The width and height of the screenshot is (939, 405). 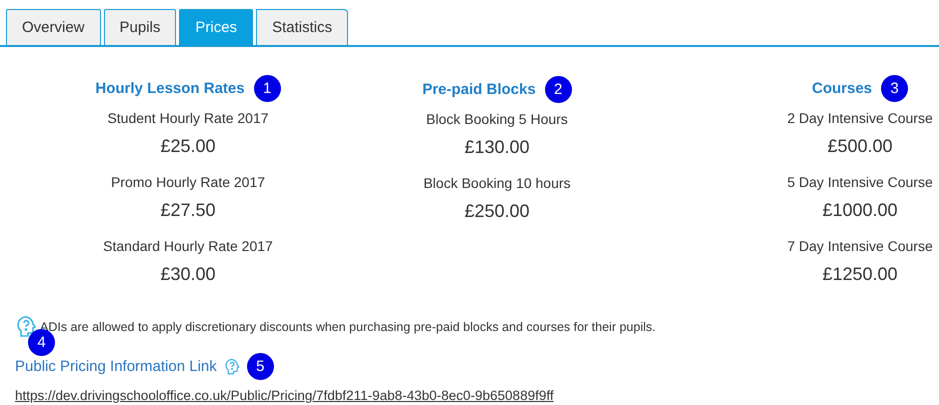 What do you see at coordinates (842, 88) in the screenshot?
I see `section-heading: Courses` at bounding box center [842, 88].